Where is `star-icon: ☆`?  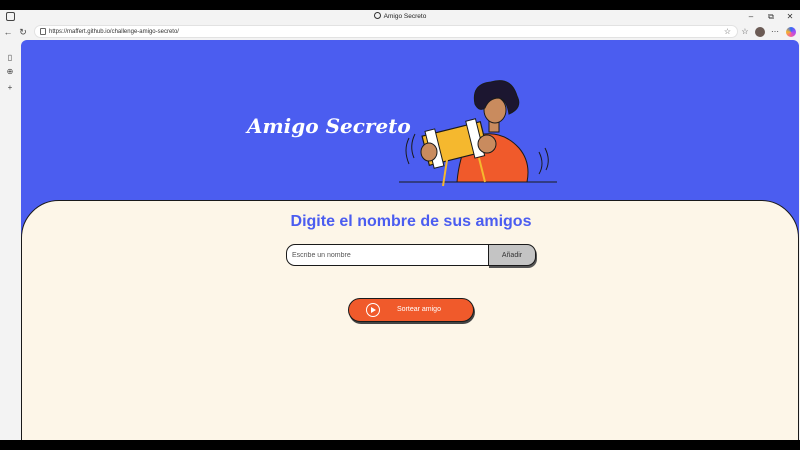 star-icon: ☆ is located at coordinates (727, 32).